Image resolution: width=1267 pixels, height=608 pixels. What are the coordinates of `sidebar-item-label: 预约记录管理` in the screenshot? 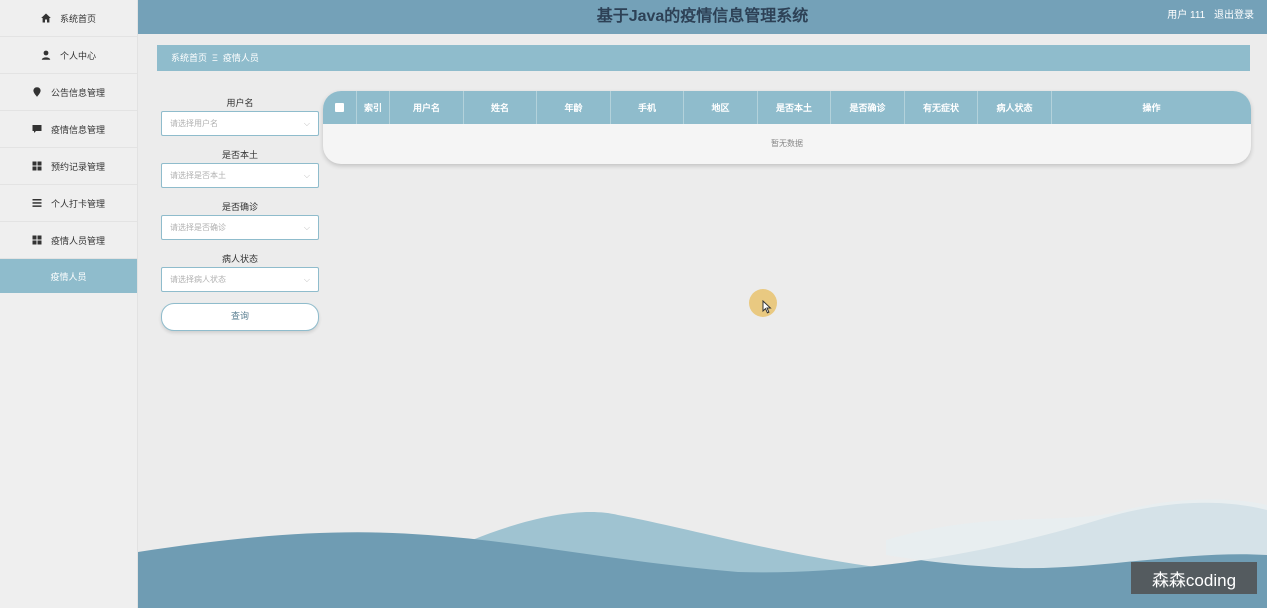 It's located at (77, 166).